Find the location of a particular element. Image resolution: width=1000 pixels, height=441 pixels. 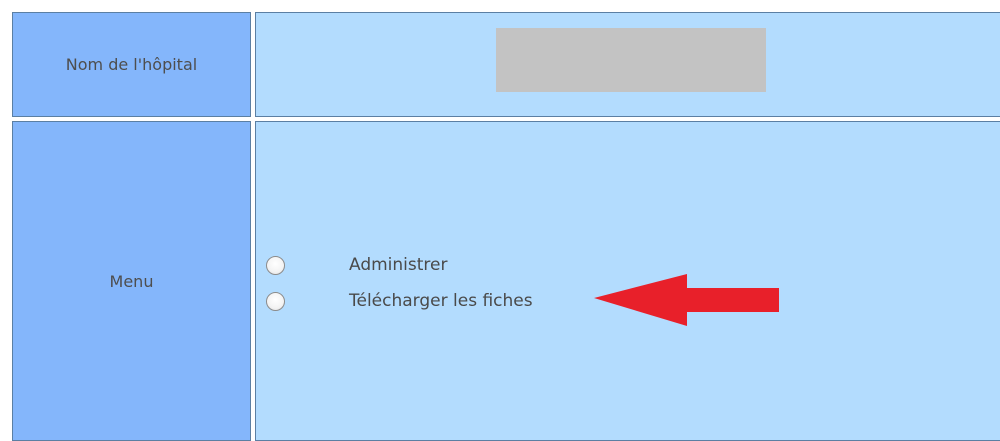

hospital-name-label: Nom de l'hôpital is located at coordinates (131, 64).